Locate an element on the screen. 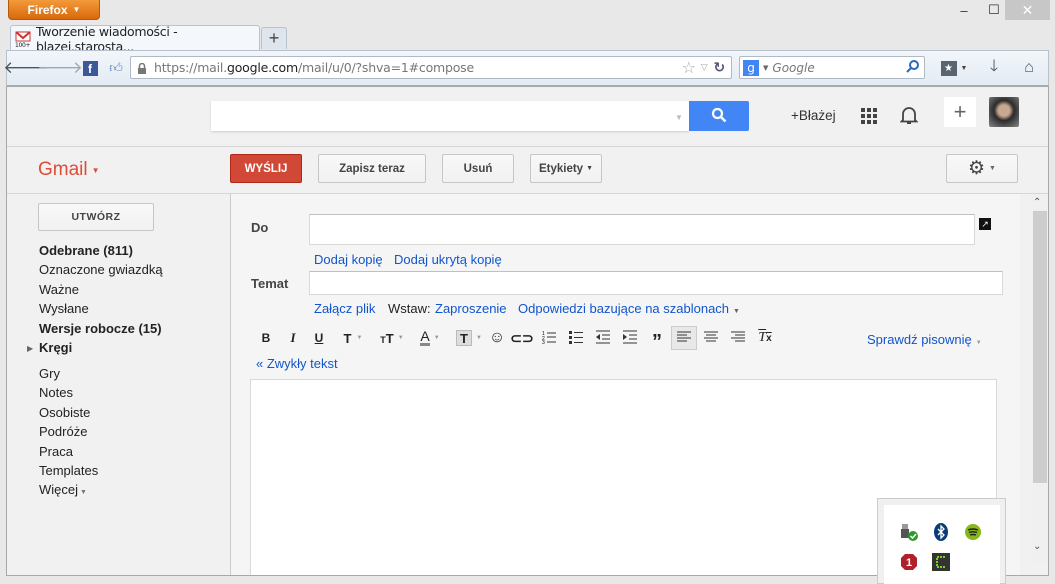  plain-text-link: « Zwykły tekst is located at coordinates (297, 363).